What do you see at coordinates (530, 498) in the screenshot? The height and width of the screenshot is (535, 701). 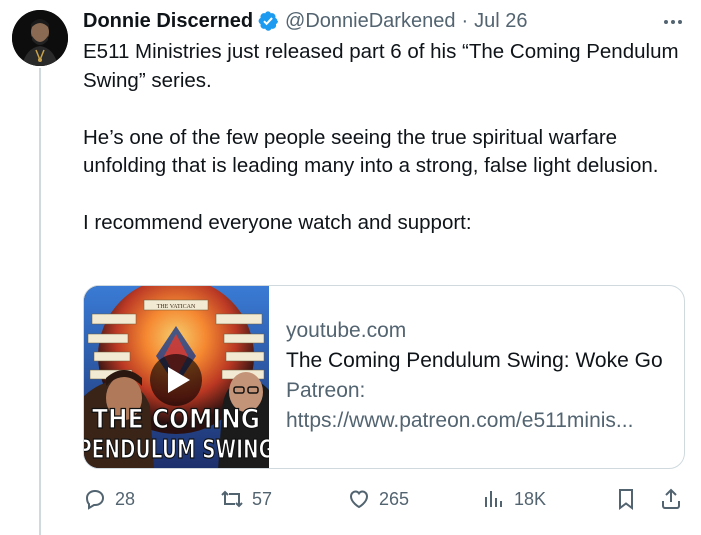 I see `views-count: 18K` at bounding box center [530, 498].